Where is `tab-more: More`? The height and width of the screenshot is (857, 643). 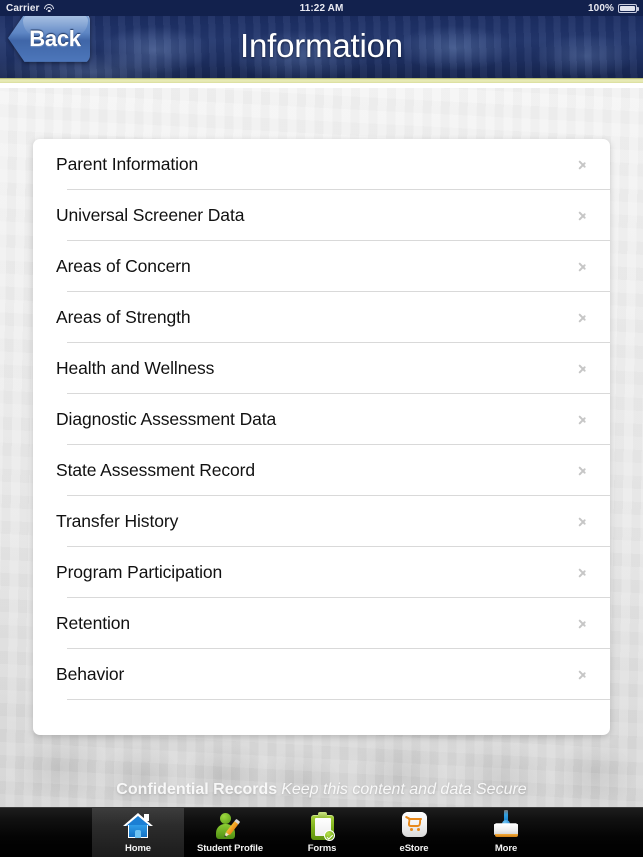 tab-more: More is located at coordinates (506, 832).